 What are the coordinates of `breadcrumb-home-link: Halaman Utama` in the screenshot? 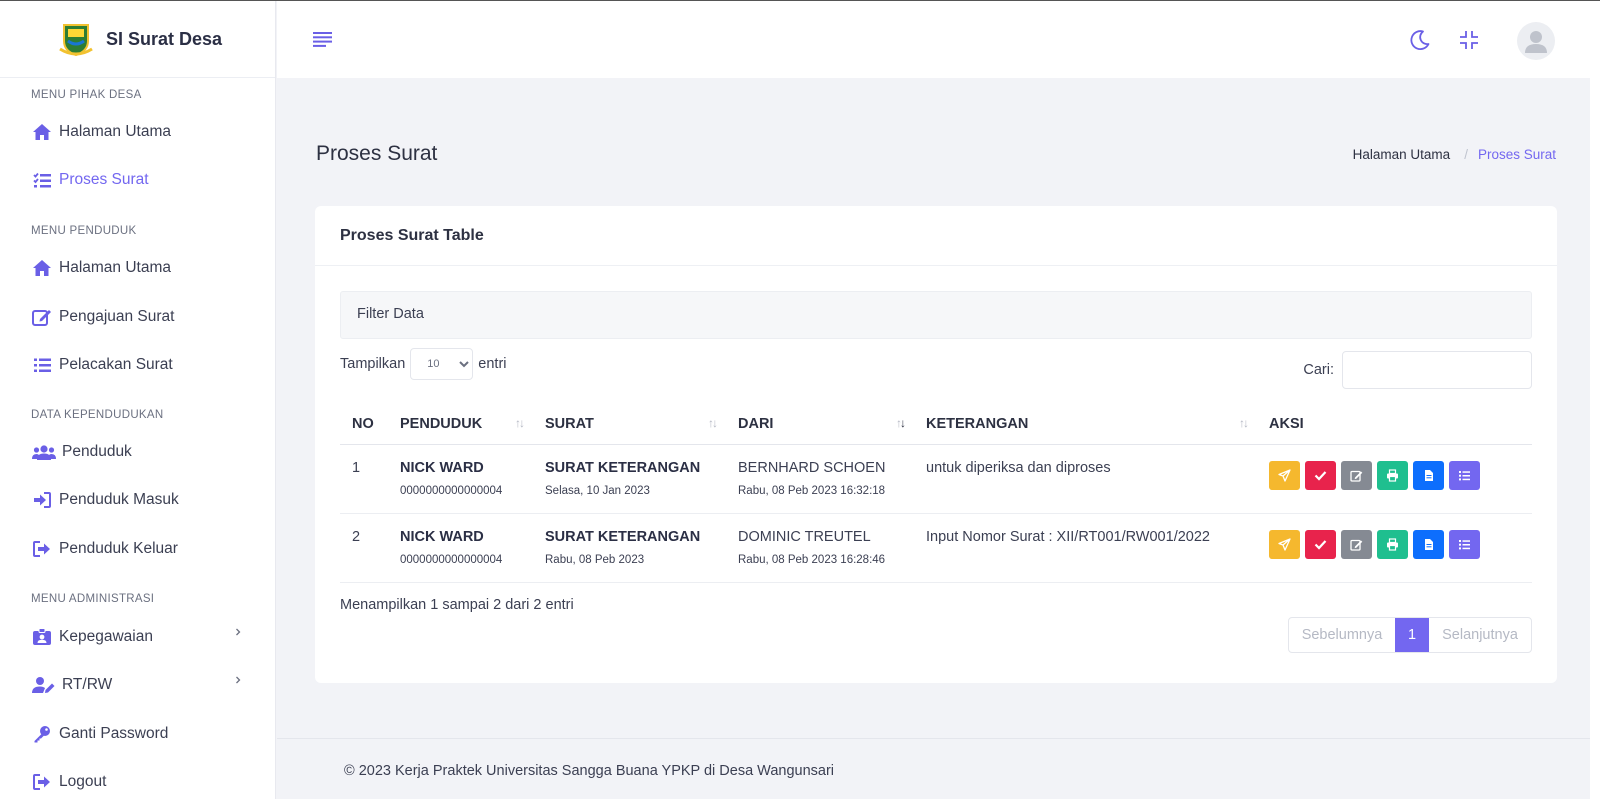 It's located at (1402, 154).